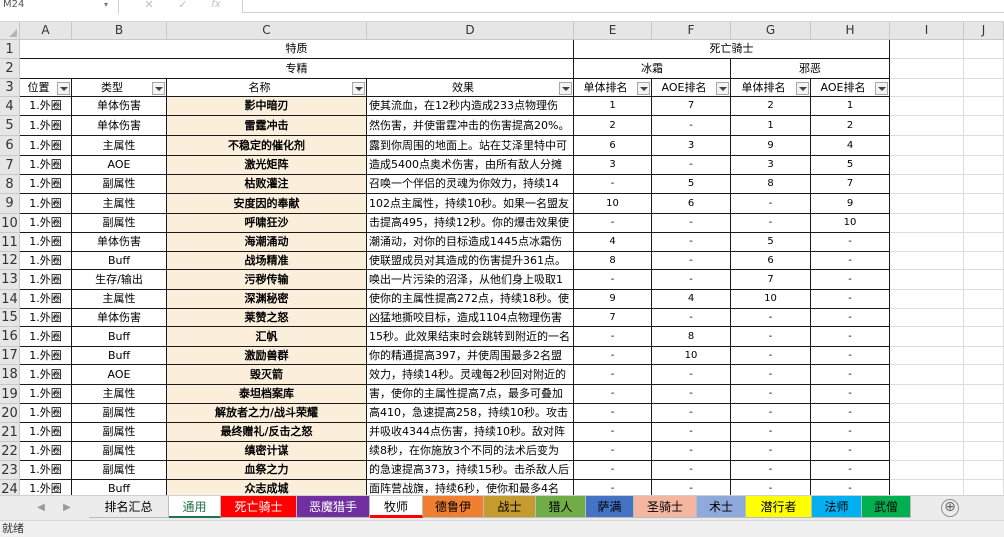 This screenshot has height=537, width=1004. I want to click on tab-scroll-right-icon: ▶, so click(67, 508).